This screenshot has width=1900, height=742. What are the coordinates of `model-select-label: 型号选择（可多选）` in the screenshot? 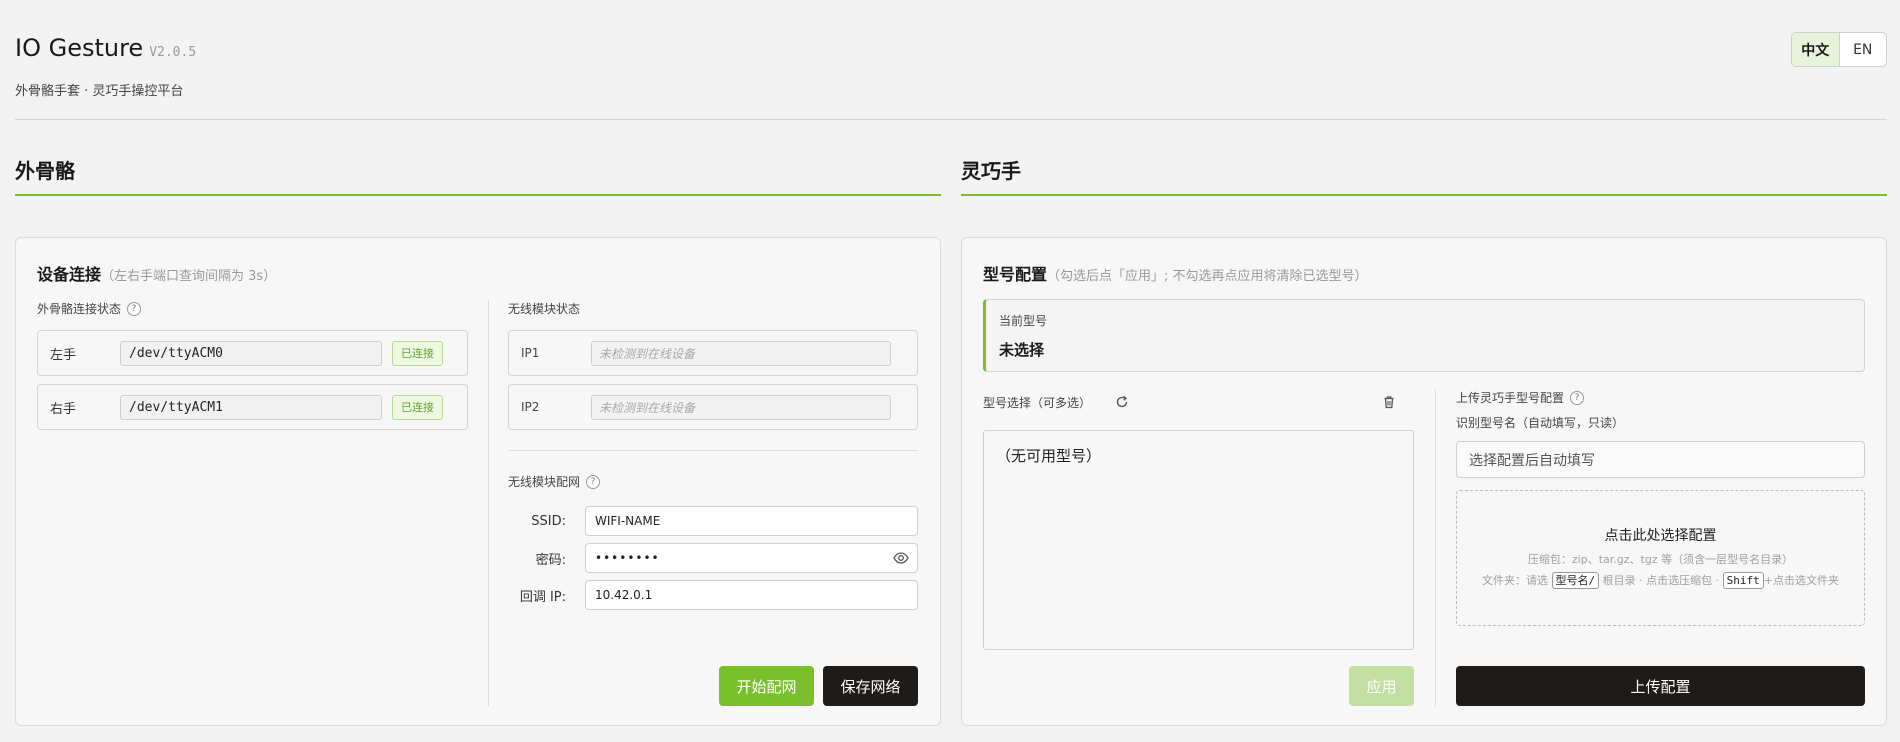 It's located at (1037, 403).